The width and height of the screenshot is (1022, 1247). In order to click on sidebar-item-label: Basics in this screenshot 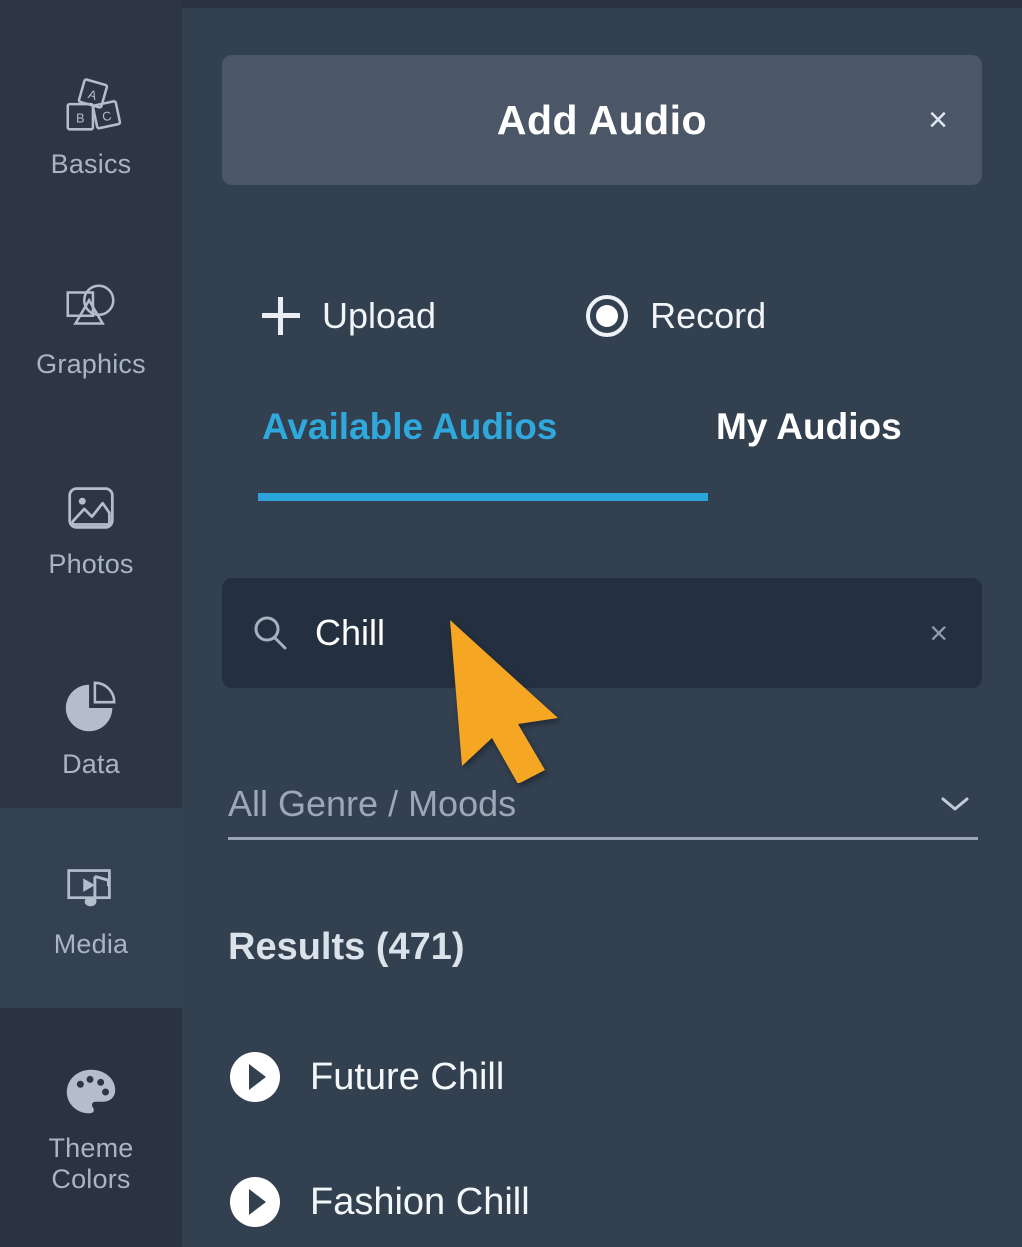, I will do `click(91, 163)`.